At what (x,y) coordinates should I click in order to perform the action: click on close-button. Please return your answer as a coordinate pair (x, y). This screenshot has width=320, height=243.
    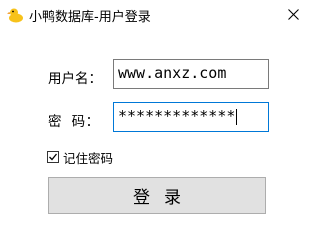
    Looking at the image, I should click on (293, 15).